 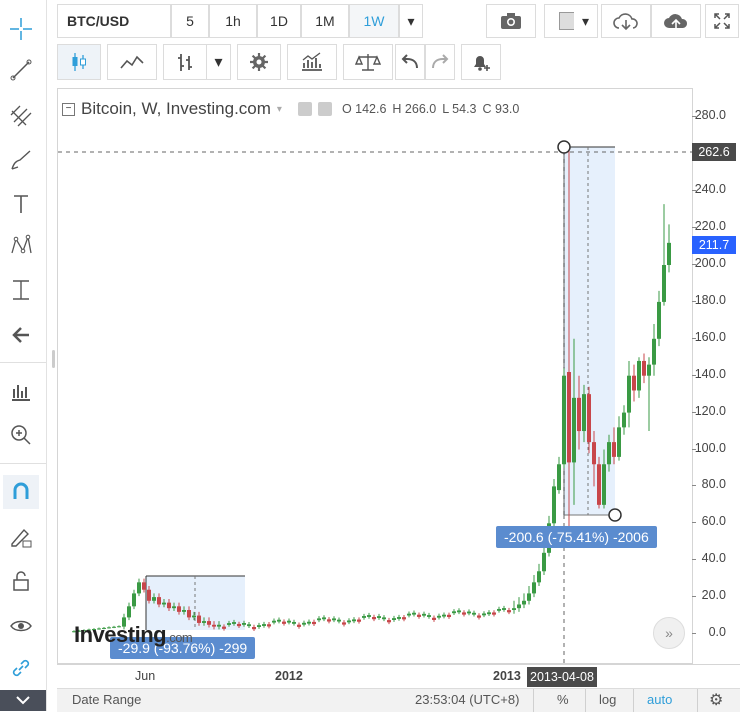 I want to click on settings-toggle-icon, so click(x=324, y=109).